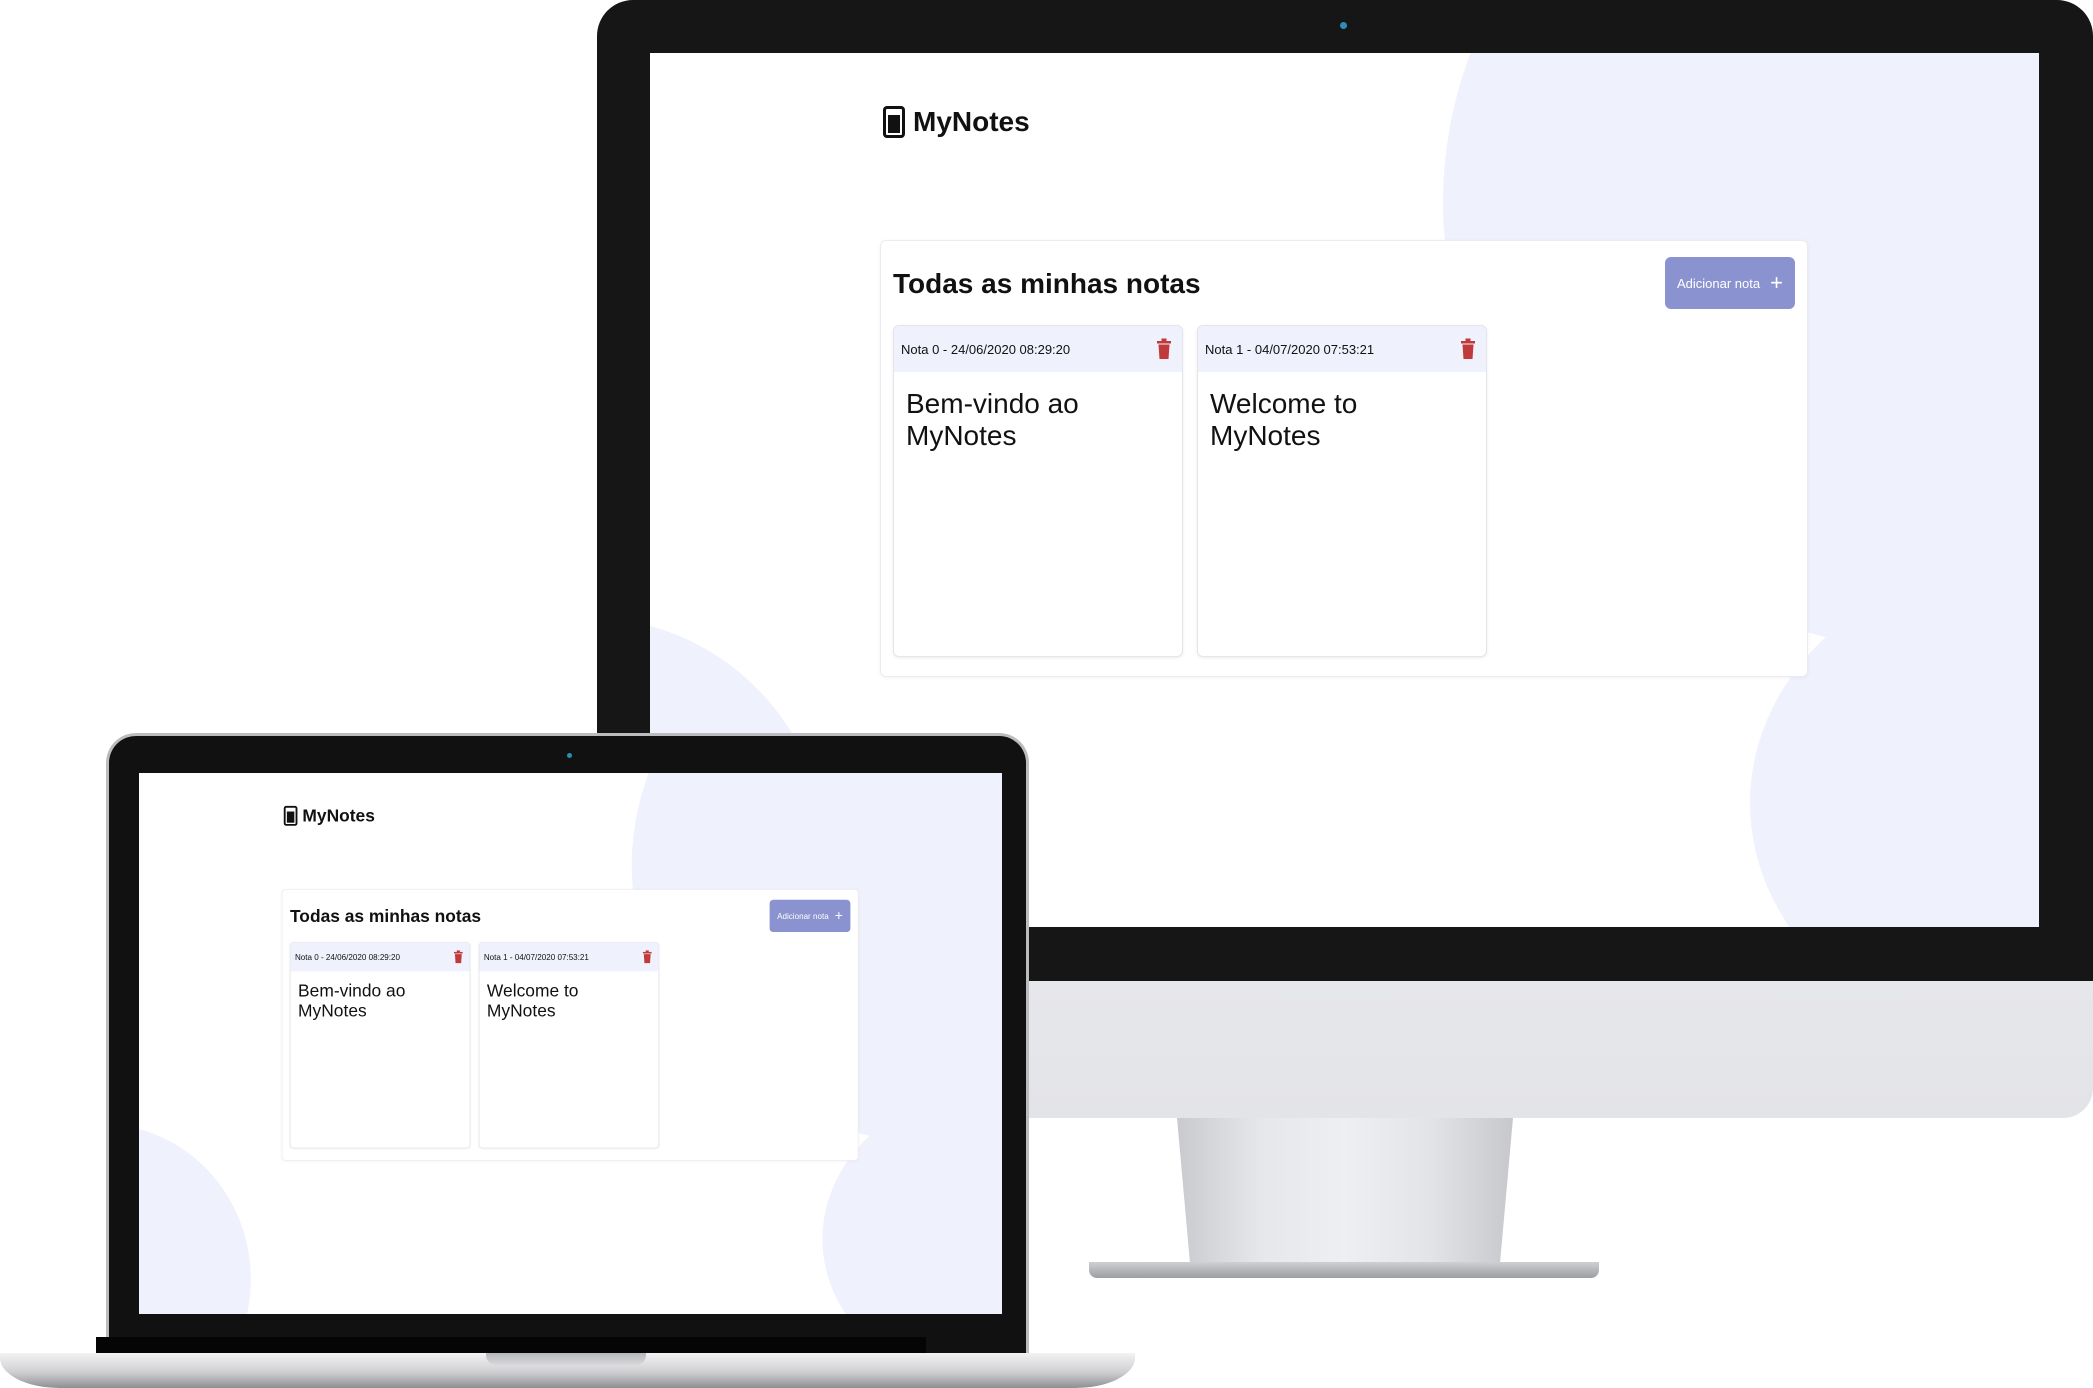 Image resolution: width=2093 pixels, height=1388 pixels. Describe the element at coordinates (1345, 1193) in the screenshot. I see `monitor-stand` at that location.